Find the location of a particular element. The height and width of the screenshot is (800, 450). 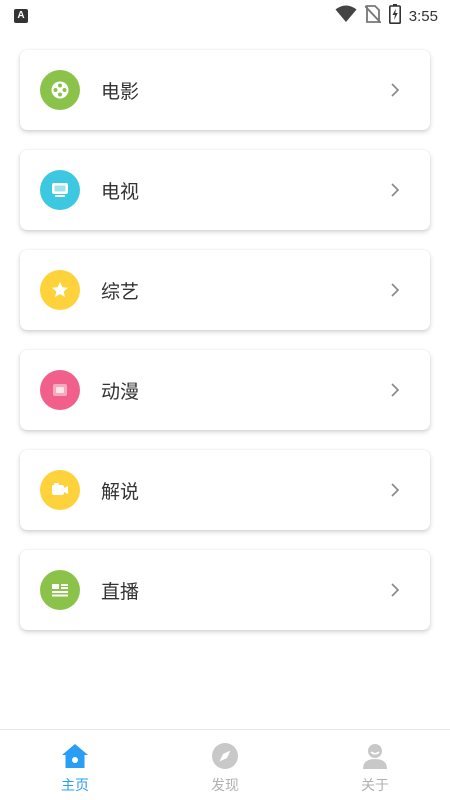

category-label: 动漫 is located at coordinates (120, 391).